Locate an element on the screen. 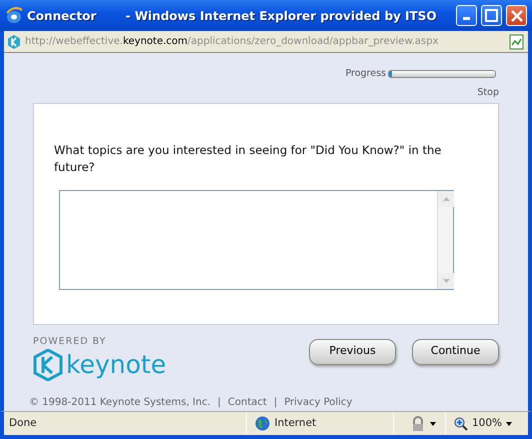 The height and width of the screenshot is (439, 532). globe-icon is located at coordinates (262, 423).